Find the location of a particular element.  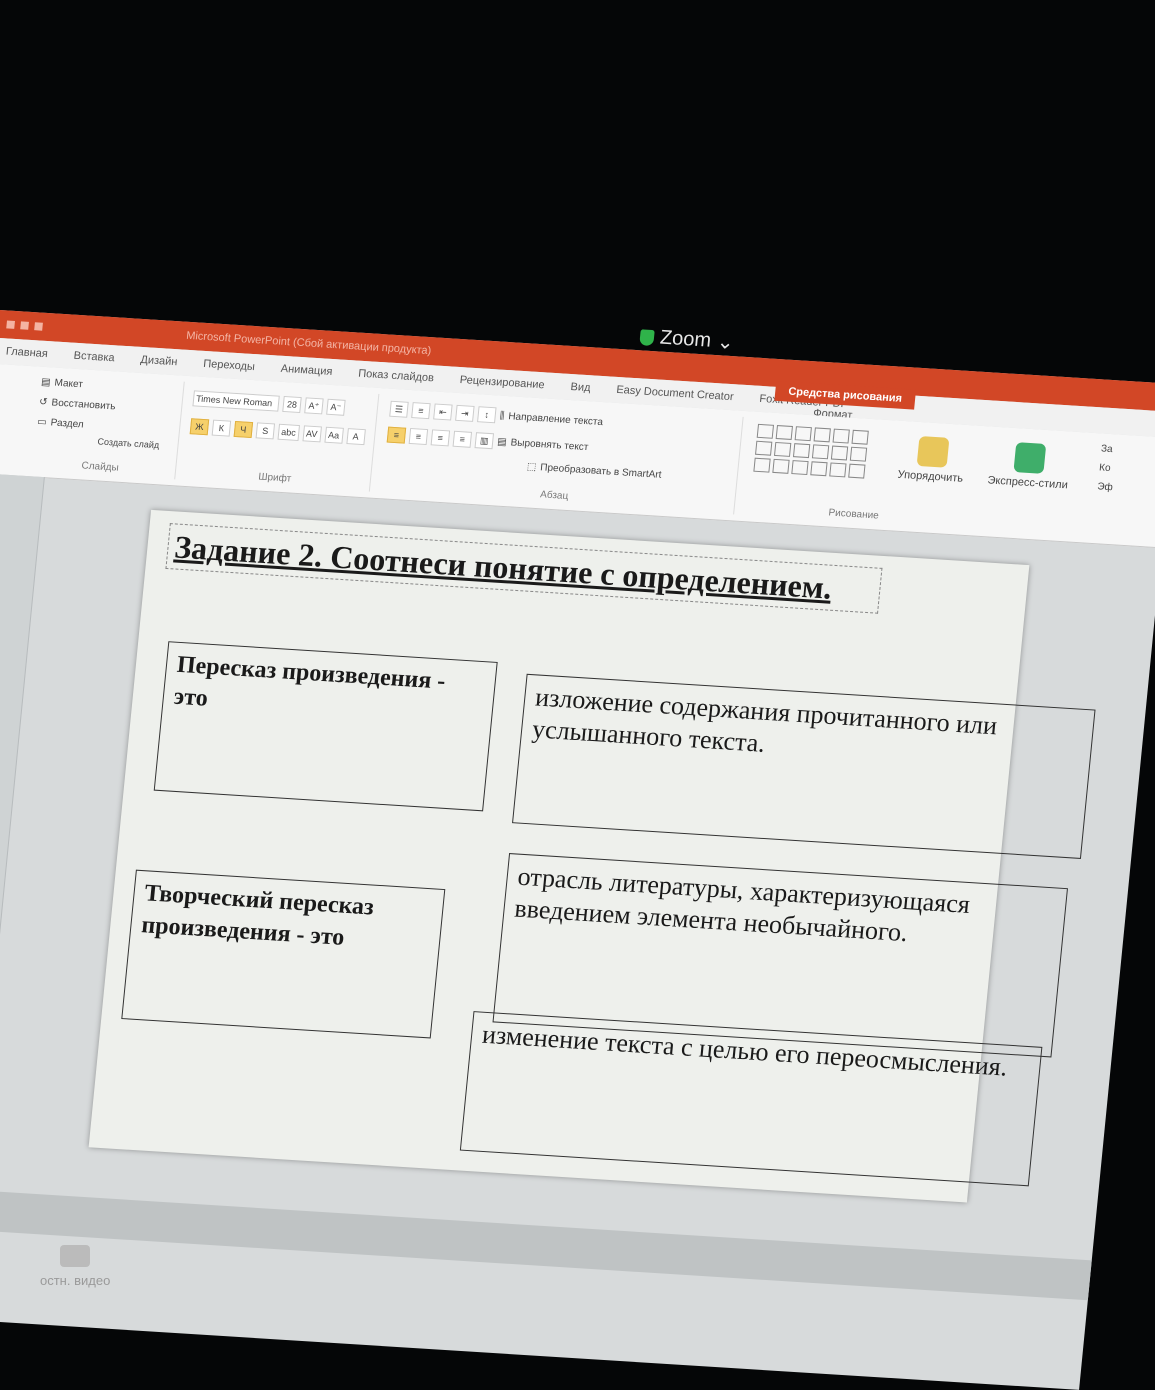

align-center-icon: ≡ is located at coordinates (418, 436).